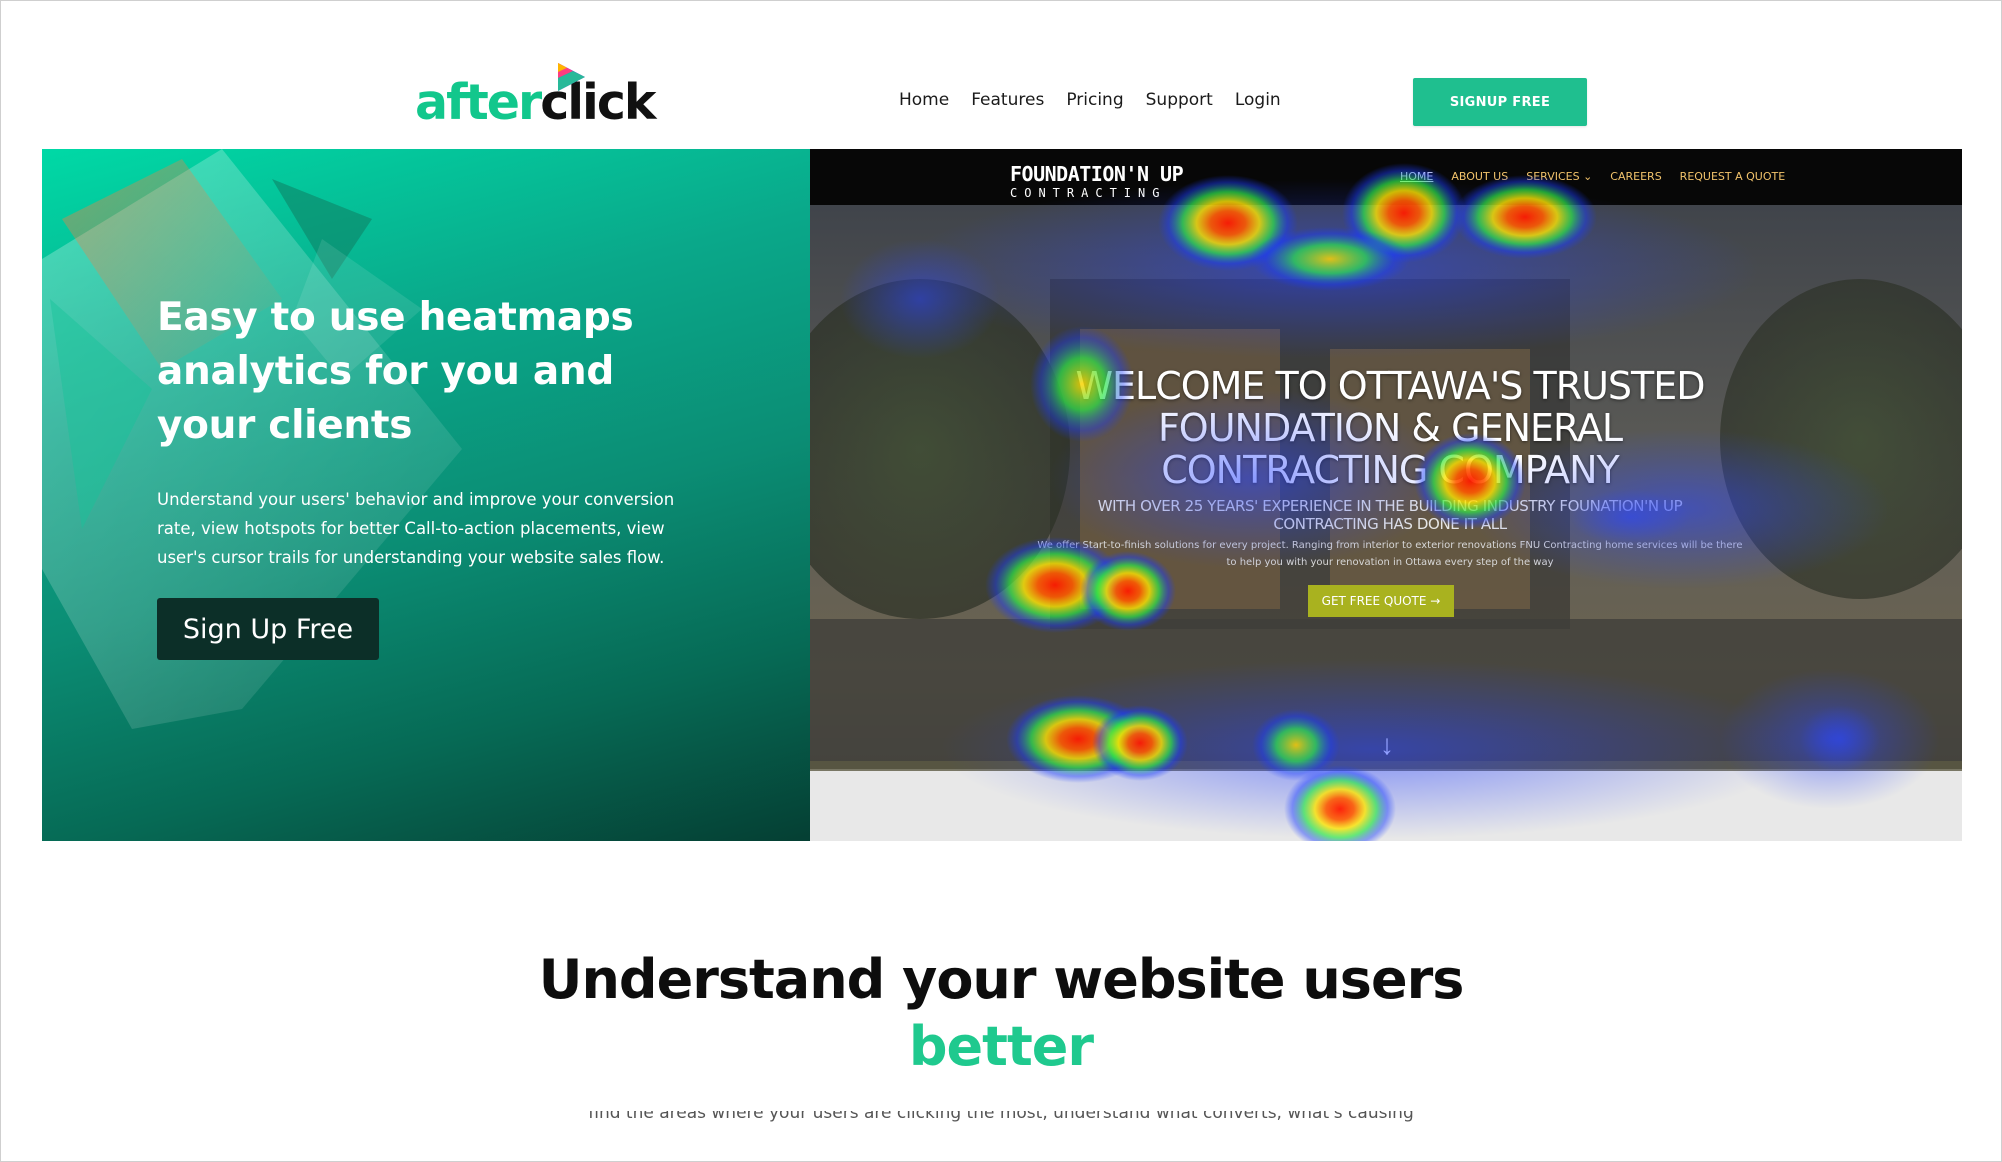  What do you see at coordinates (1732, 176) in the screenshot?
I see `preview-nav-quote: REQUEST A QUOTE` at bounding box center [1732, 176].